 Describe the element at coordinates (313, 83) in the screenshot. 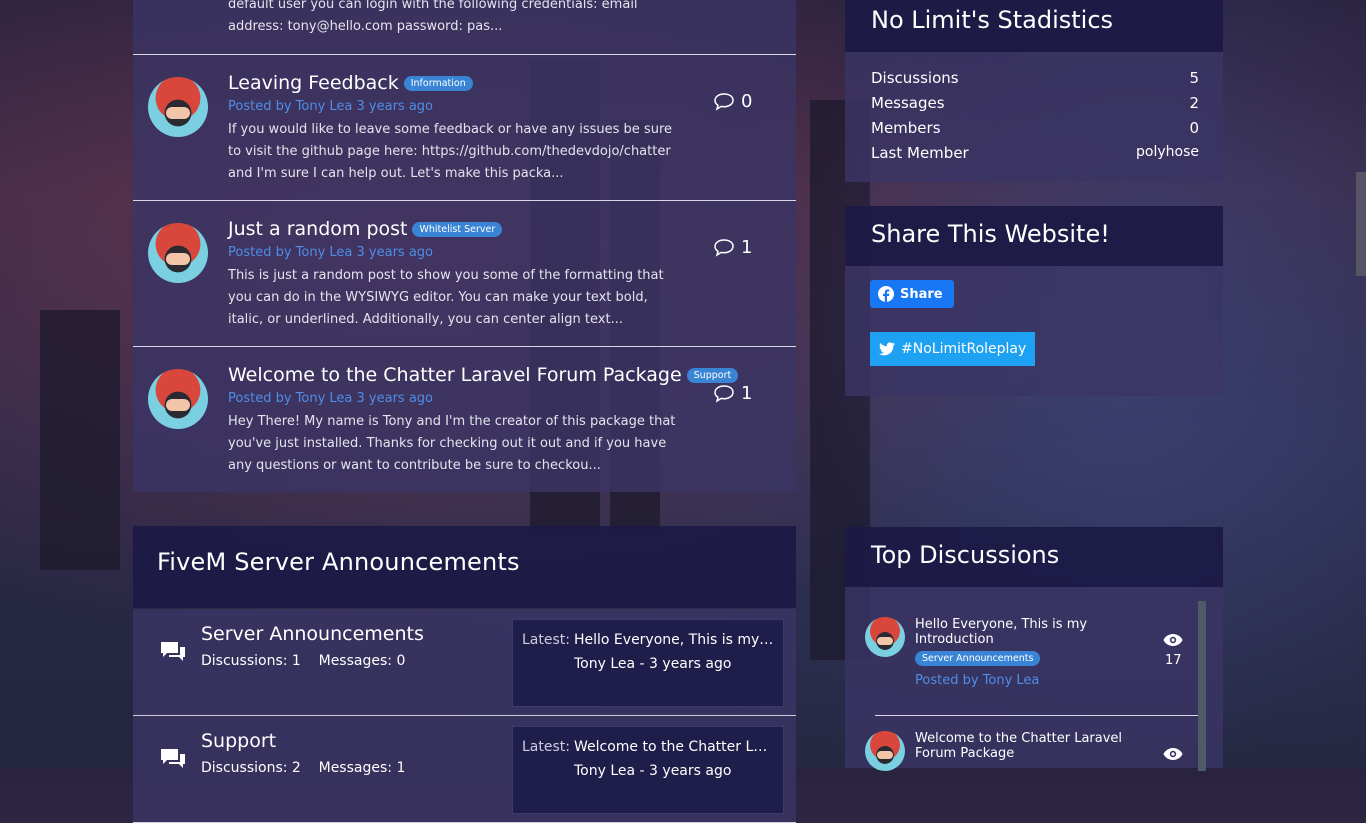

I see `discussion-title-text: Leaving Feedback` at that location.